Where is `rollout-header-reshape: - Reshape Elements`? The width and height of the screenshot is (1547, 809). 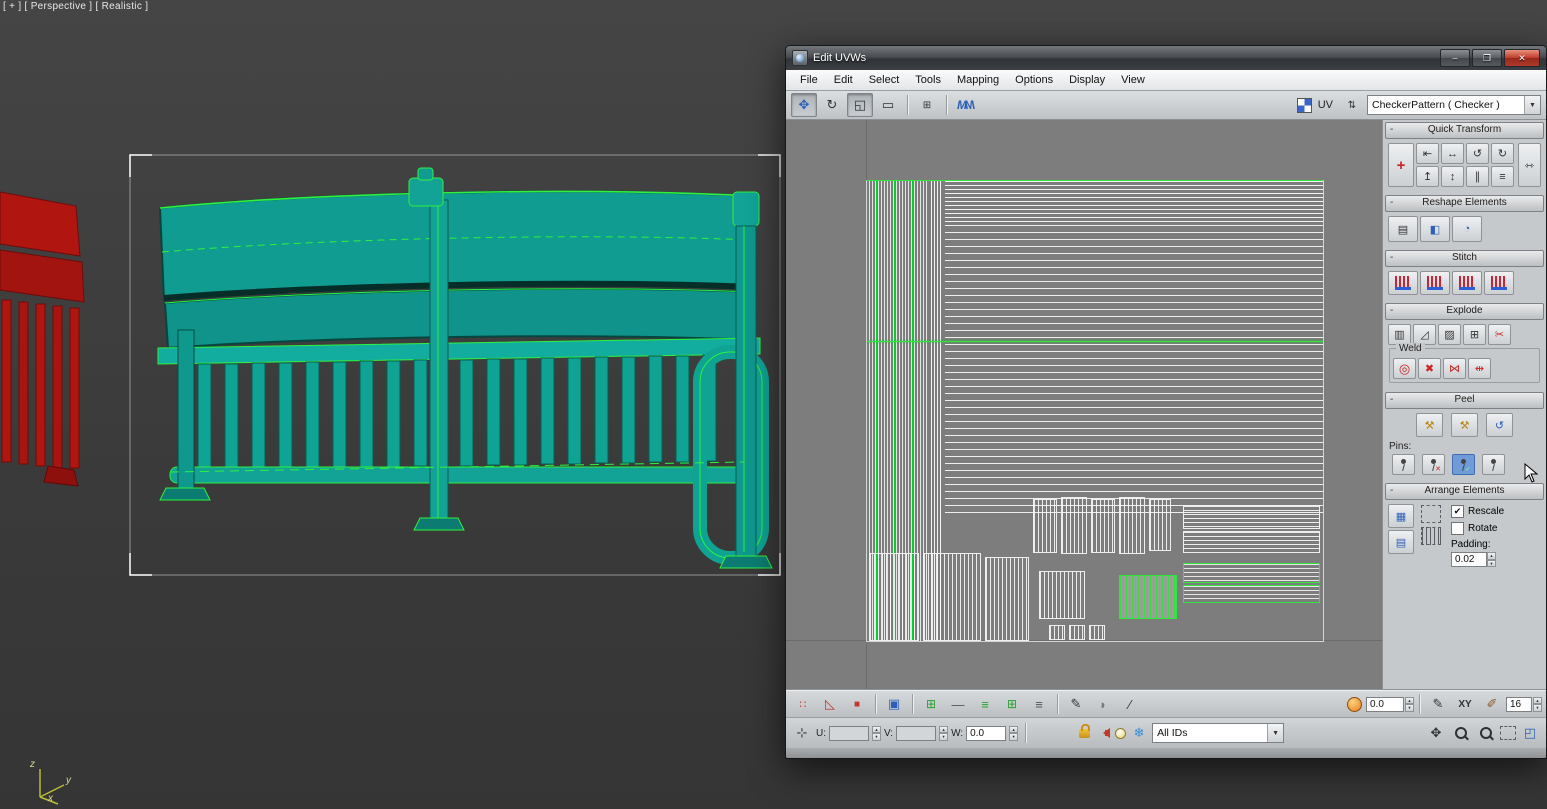
rollout-header-reshape: - Reshape Elements is located at coordinates (1464, 203).